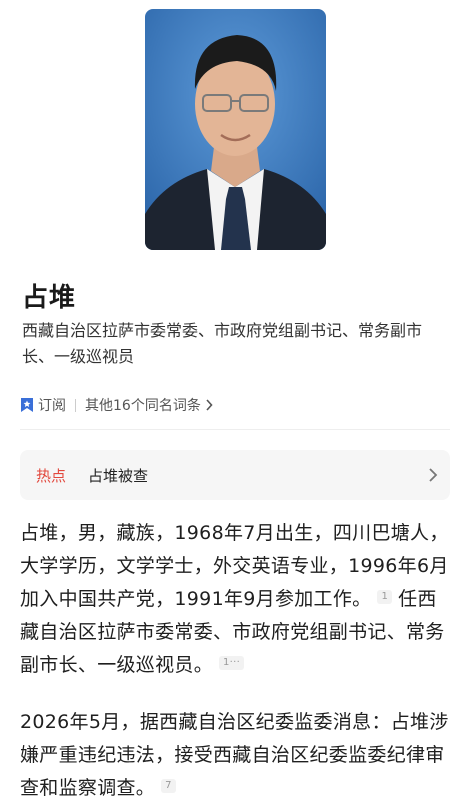 Image resolution: width=470 pixels, height=805 pixels. Describe the element at coordinates (75, 405) in the screenshot. I see `actions-separator` at that location.